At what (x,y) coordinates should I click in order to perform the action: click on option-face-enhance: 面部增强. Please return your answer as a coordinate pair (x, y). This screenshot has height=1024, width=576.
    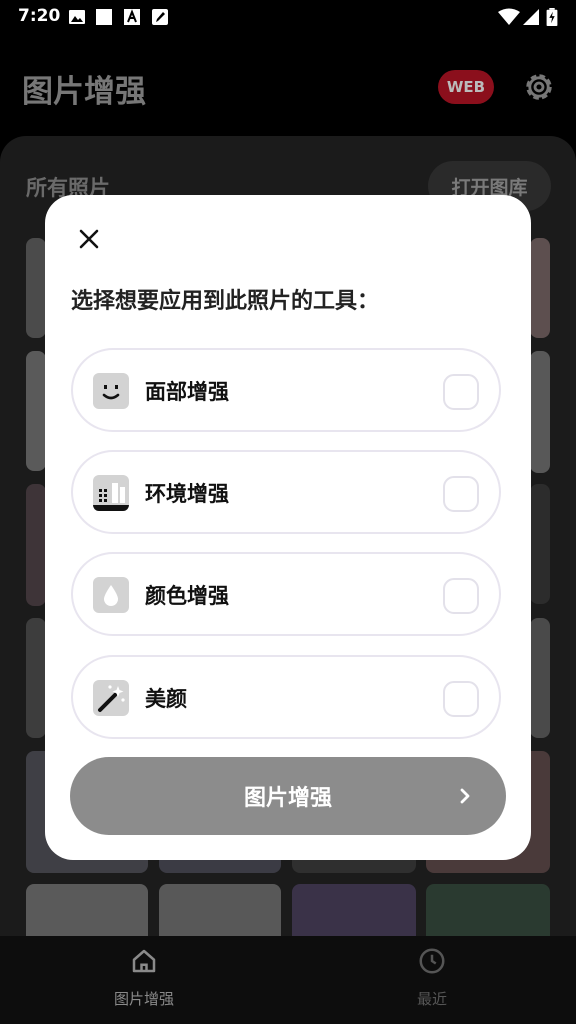
    Looking at the image, I should click on (286, 390).